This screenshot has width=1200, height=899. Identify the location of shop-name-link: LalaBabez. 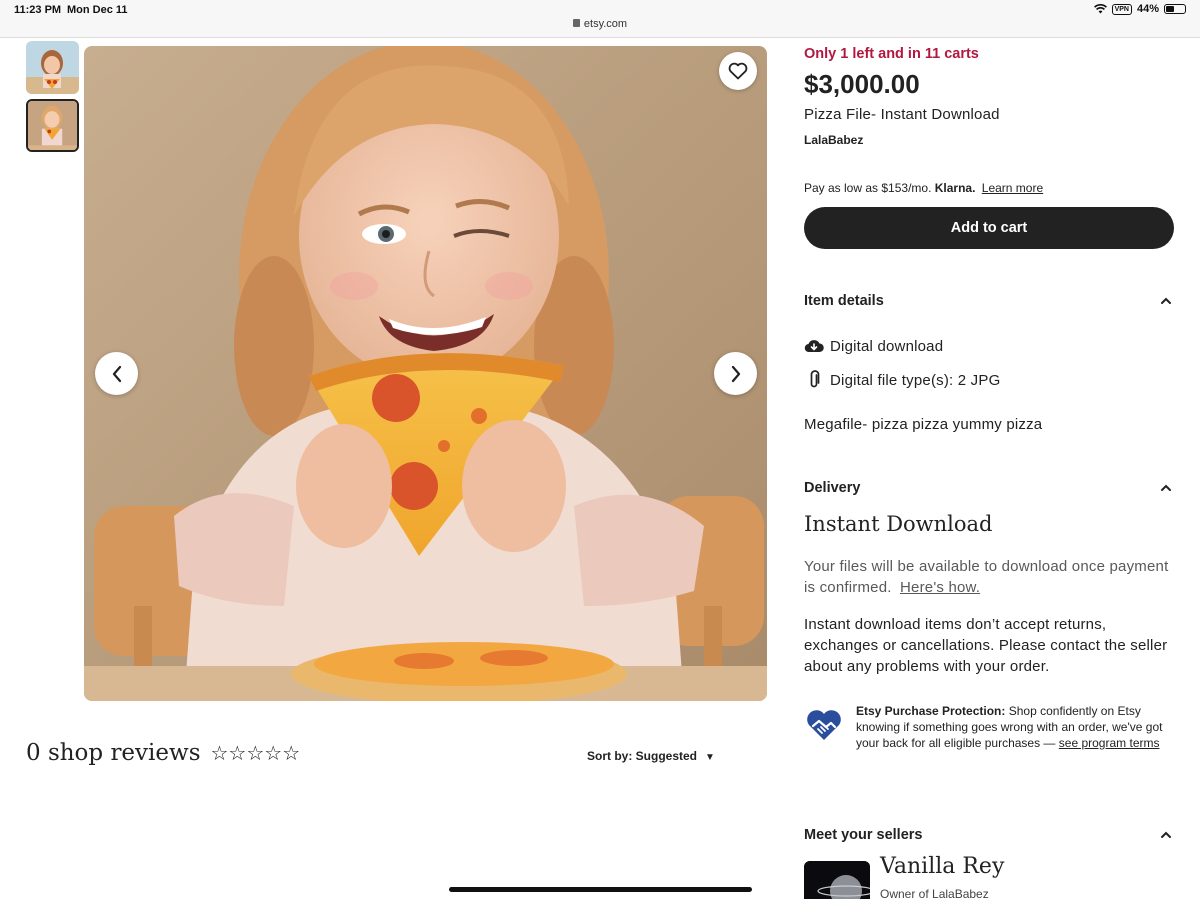
(833, 140).